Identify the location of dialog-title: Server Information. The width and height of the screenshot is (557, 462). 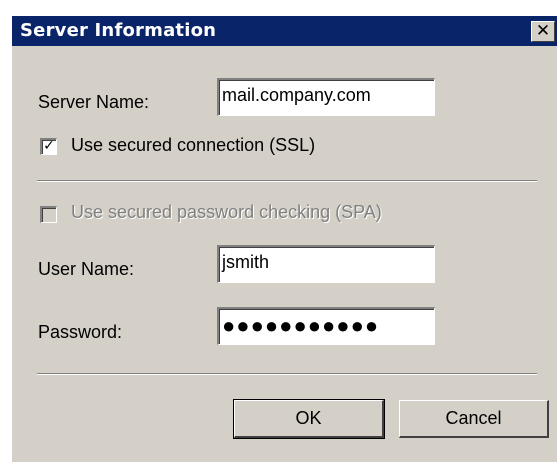
(118, 30).